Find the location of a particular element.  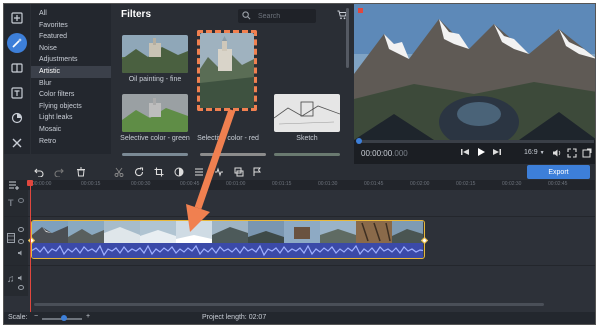

category-retro: Retro is located at coordinates (71, 142).